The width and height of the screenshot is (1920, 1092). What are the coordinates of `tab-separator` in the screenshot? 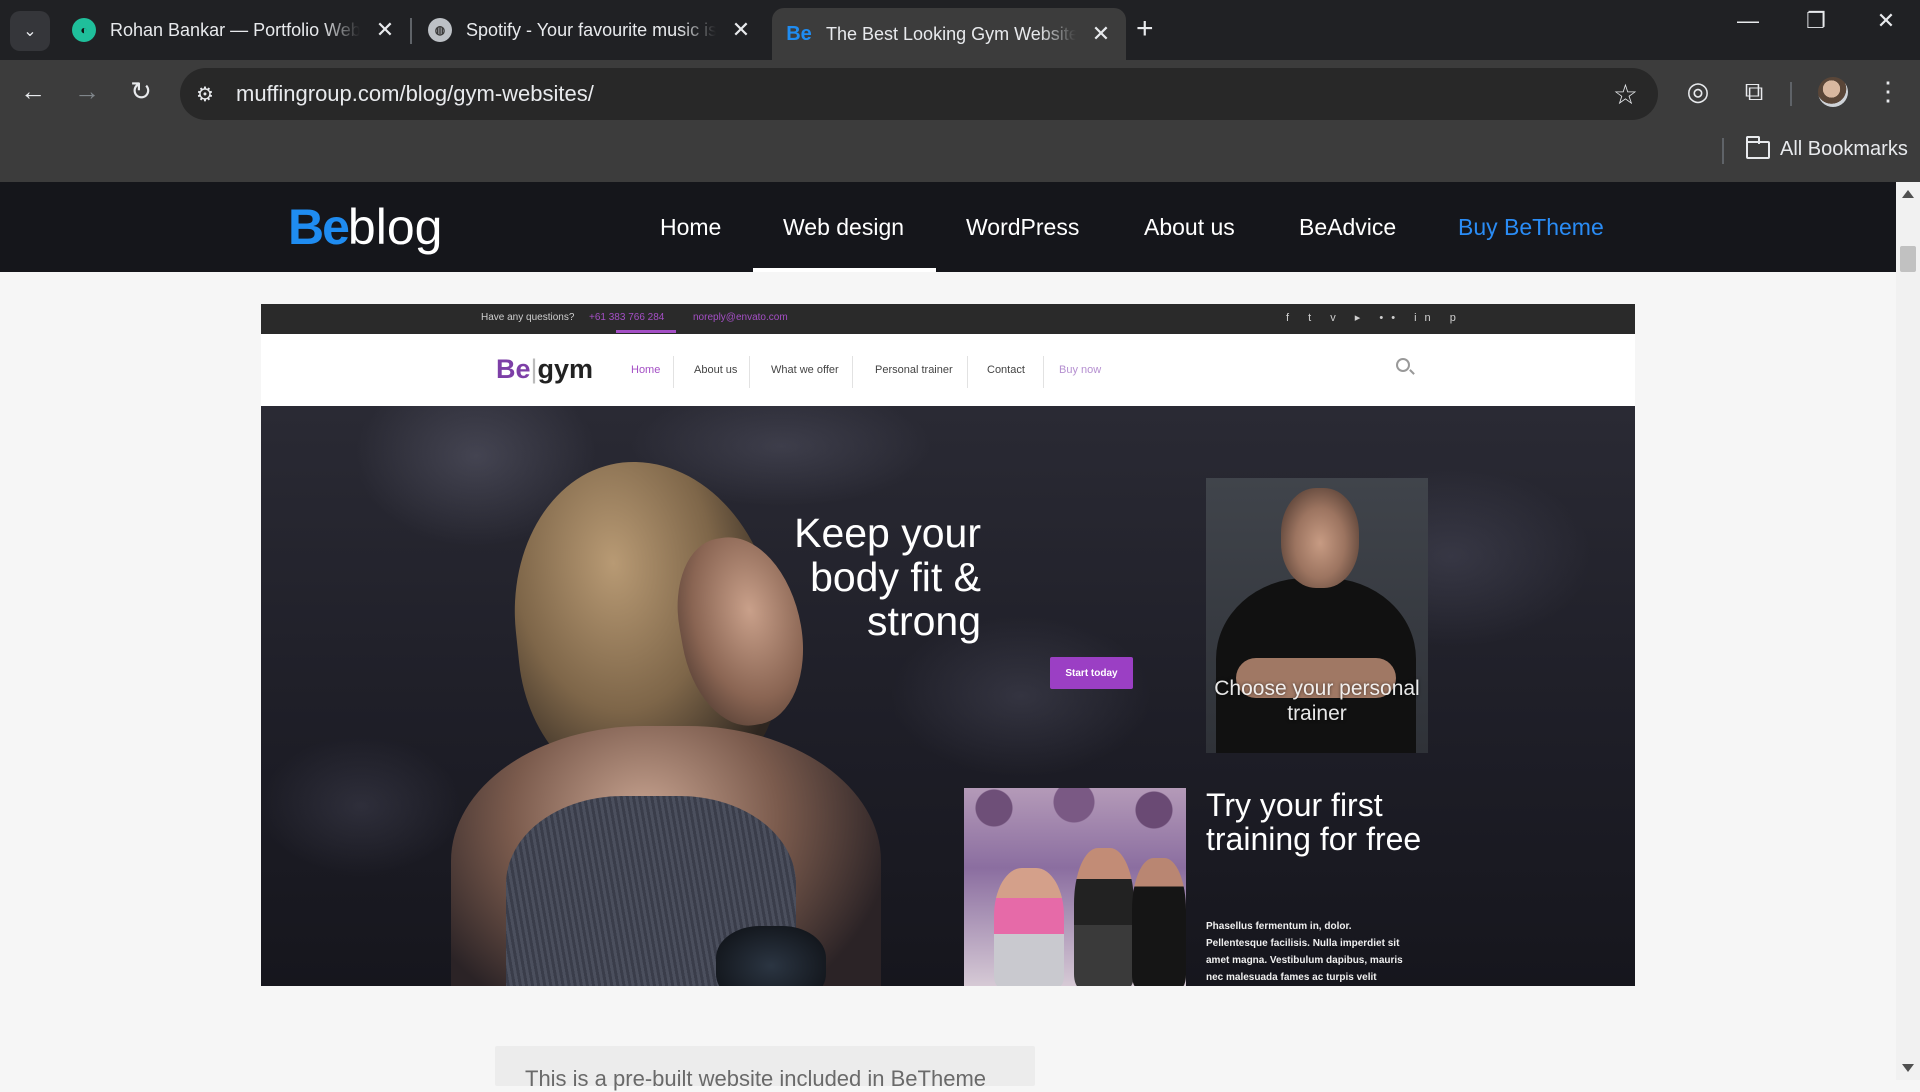 It's located at (411, 31).